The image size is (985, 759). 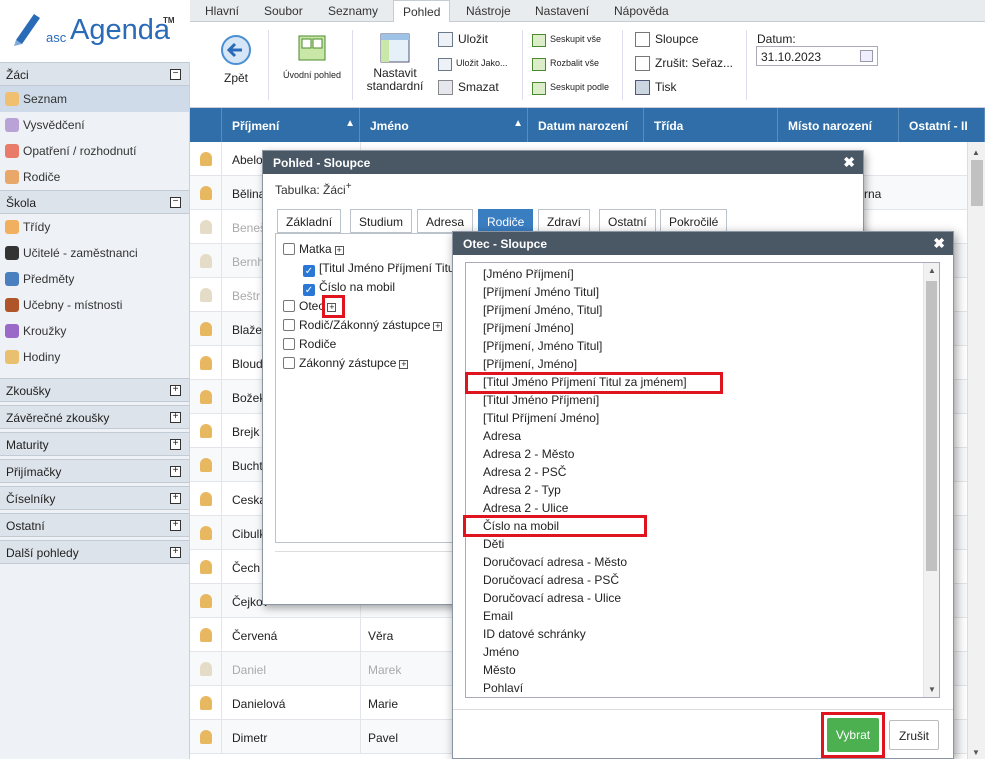 I want to click on sidebar-section-zaverecne: Závěrečné zkoušky +, so click(x=94, y=417).